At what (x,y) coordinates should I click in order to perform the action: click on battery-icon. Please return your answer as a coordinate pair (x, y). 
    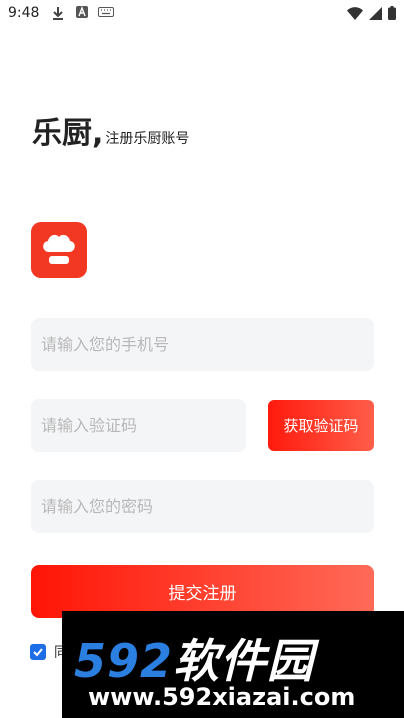
    Looking at the image, I should click on (392, 14).